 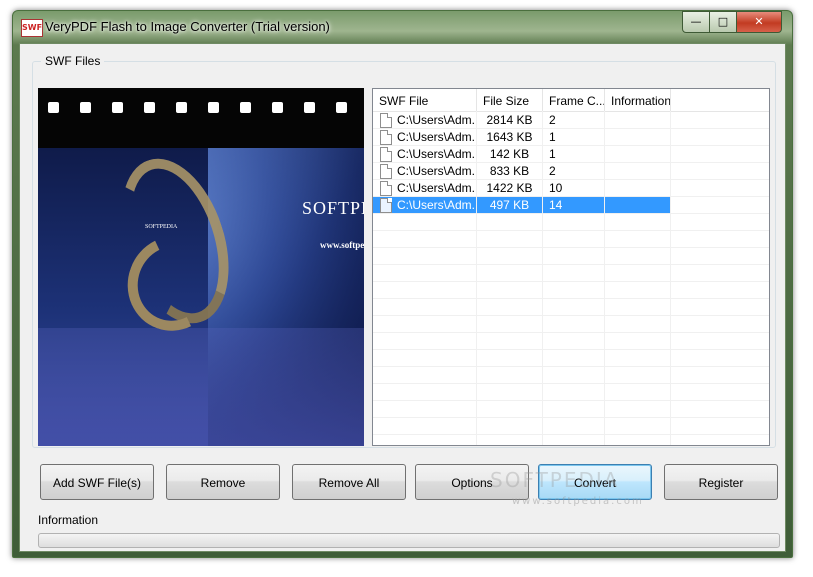 What do you see at coordinates (386, 205) in the screenshot?
I see `file-icon` at bounding box center [386, 205].